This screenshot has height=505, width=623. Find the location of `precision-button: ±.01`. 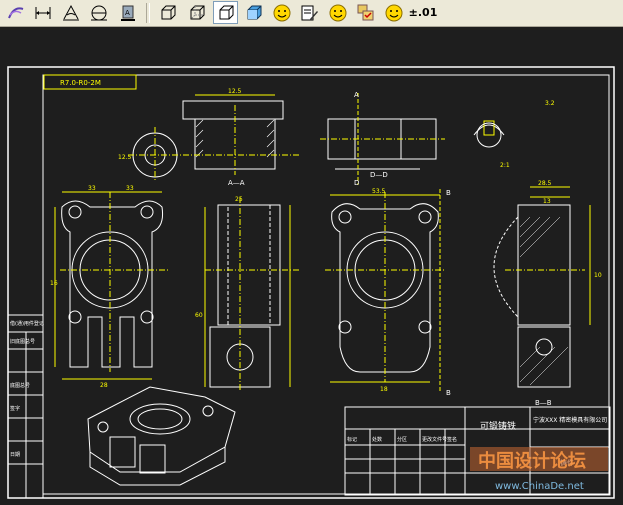

precision-button: ±.01 is located at coordinates (423, 12).